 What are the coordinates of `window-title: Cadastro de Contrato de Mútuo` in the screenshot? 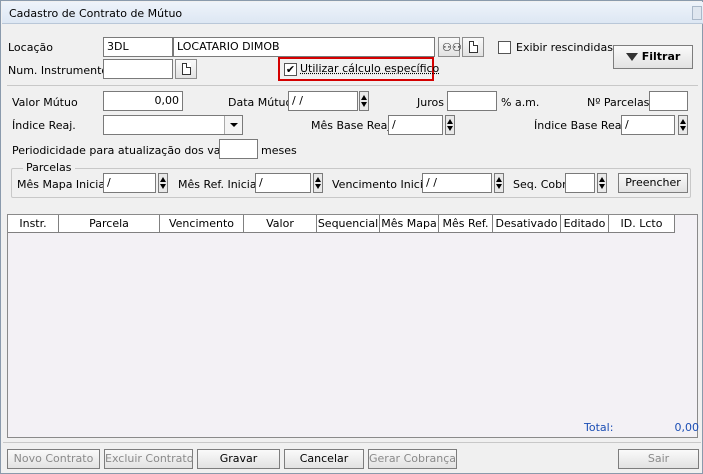 It's located at (96, 13).